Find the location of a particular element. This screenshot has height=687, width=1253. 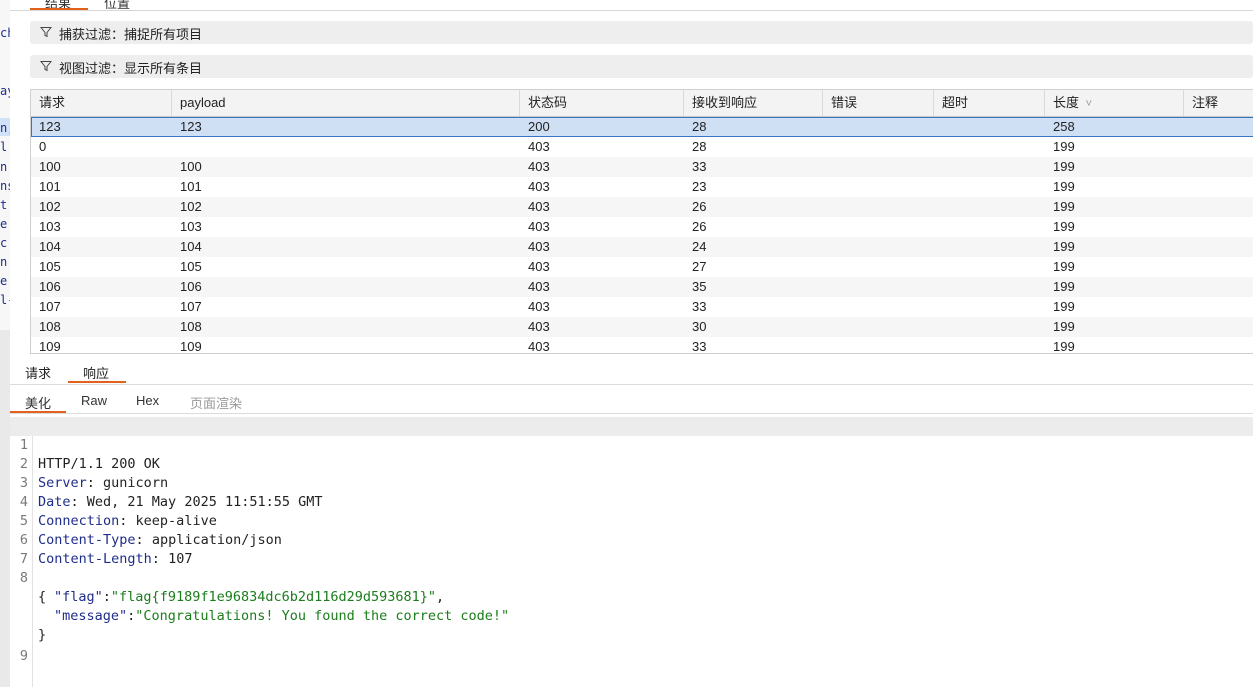

view-filter-bar: 视图过滤：显示所有条目 is located at coordinates (641, 66).